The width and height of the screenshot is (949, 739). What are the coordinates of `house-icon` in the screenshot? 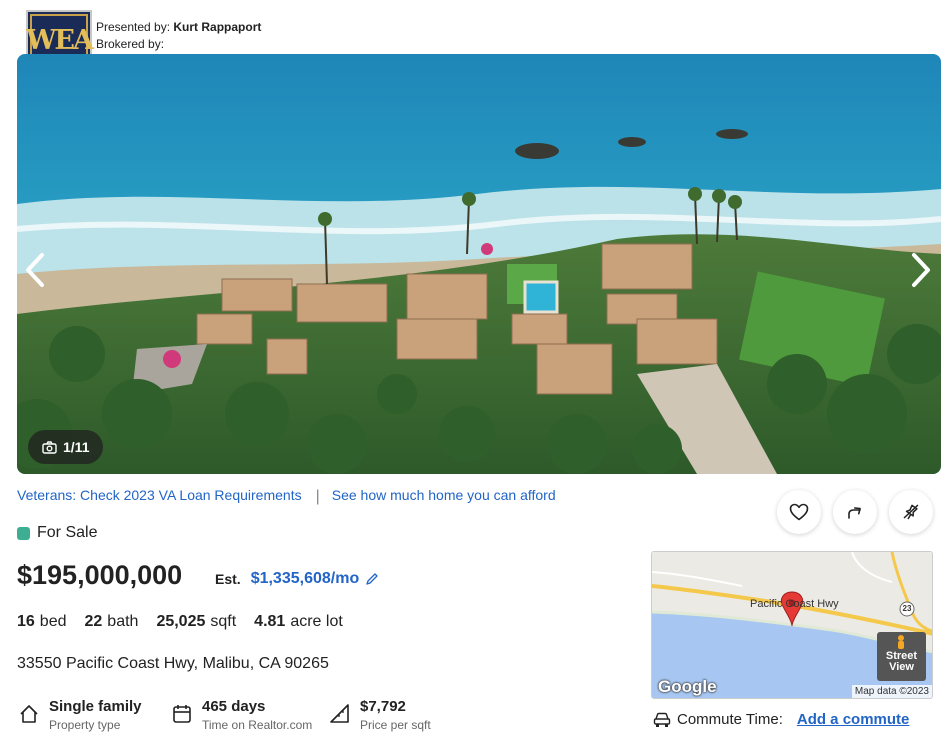 It's located at (29, 714).